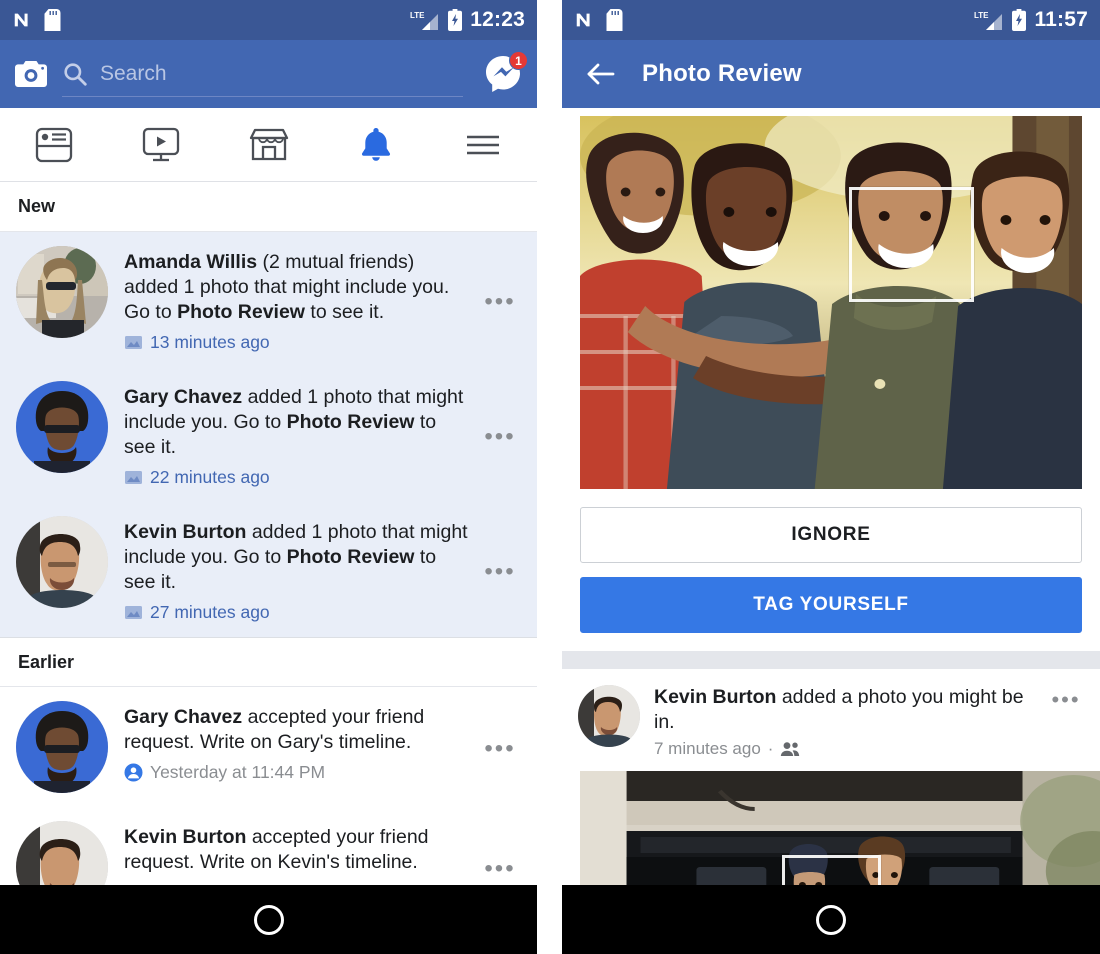 This screenshot has height=954, width=1100. I want to click on android-nav-bar-right, so click(831, 919).